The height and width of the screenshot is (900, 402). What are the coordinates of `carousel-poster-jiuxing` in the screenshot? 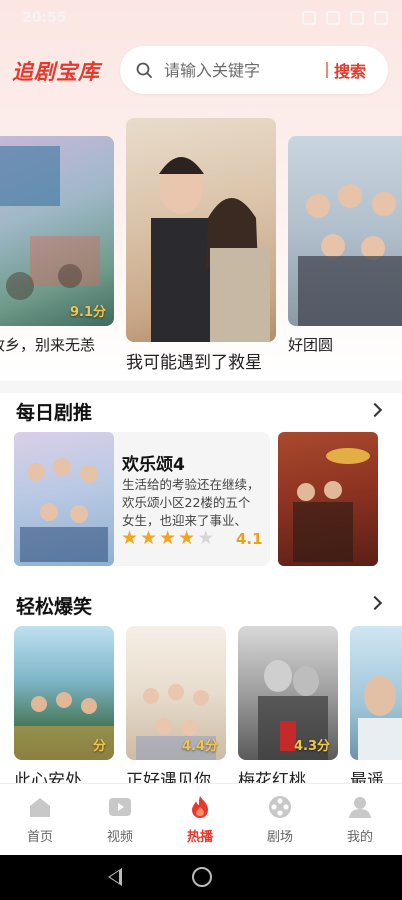 It's located at (201, 230).